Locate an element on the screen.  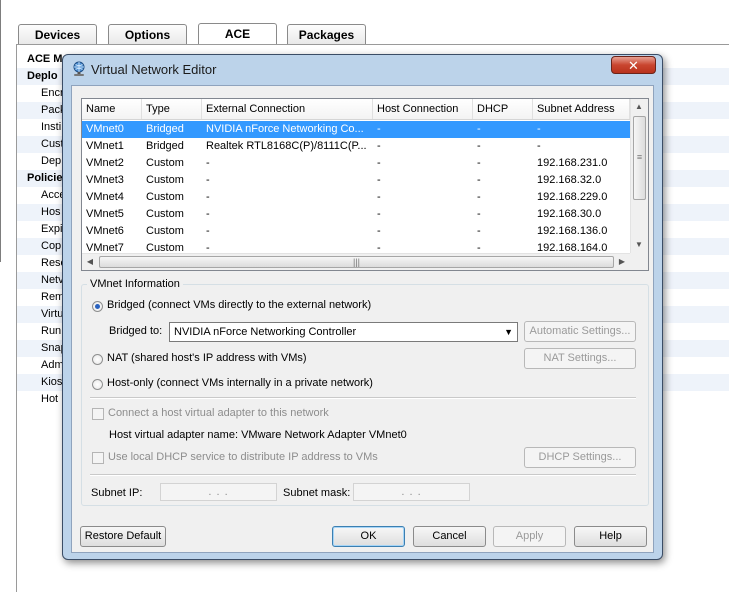
table-row: VMnet3 Custom - - - 192.168.32.0 is located at coordinates (356, 180).